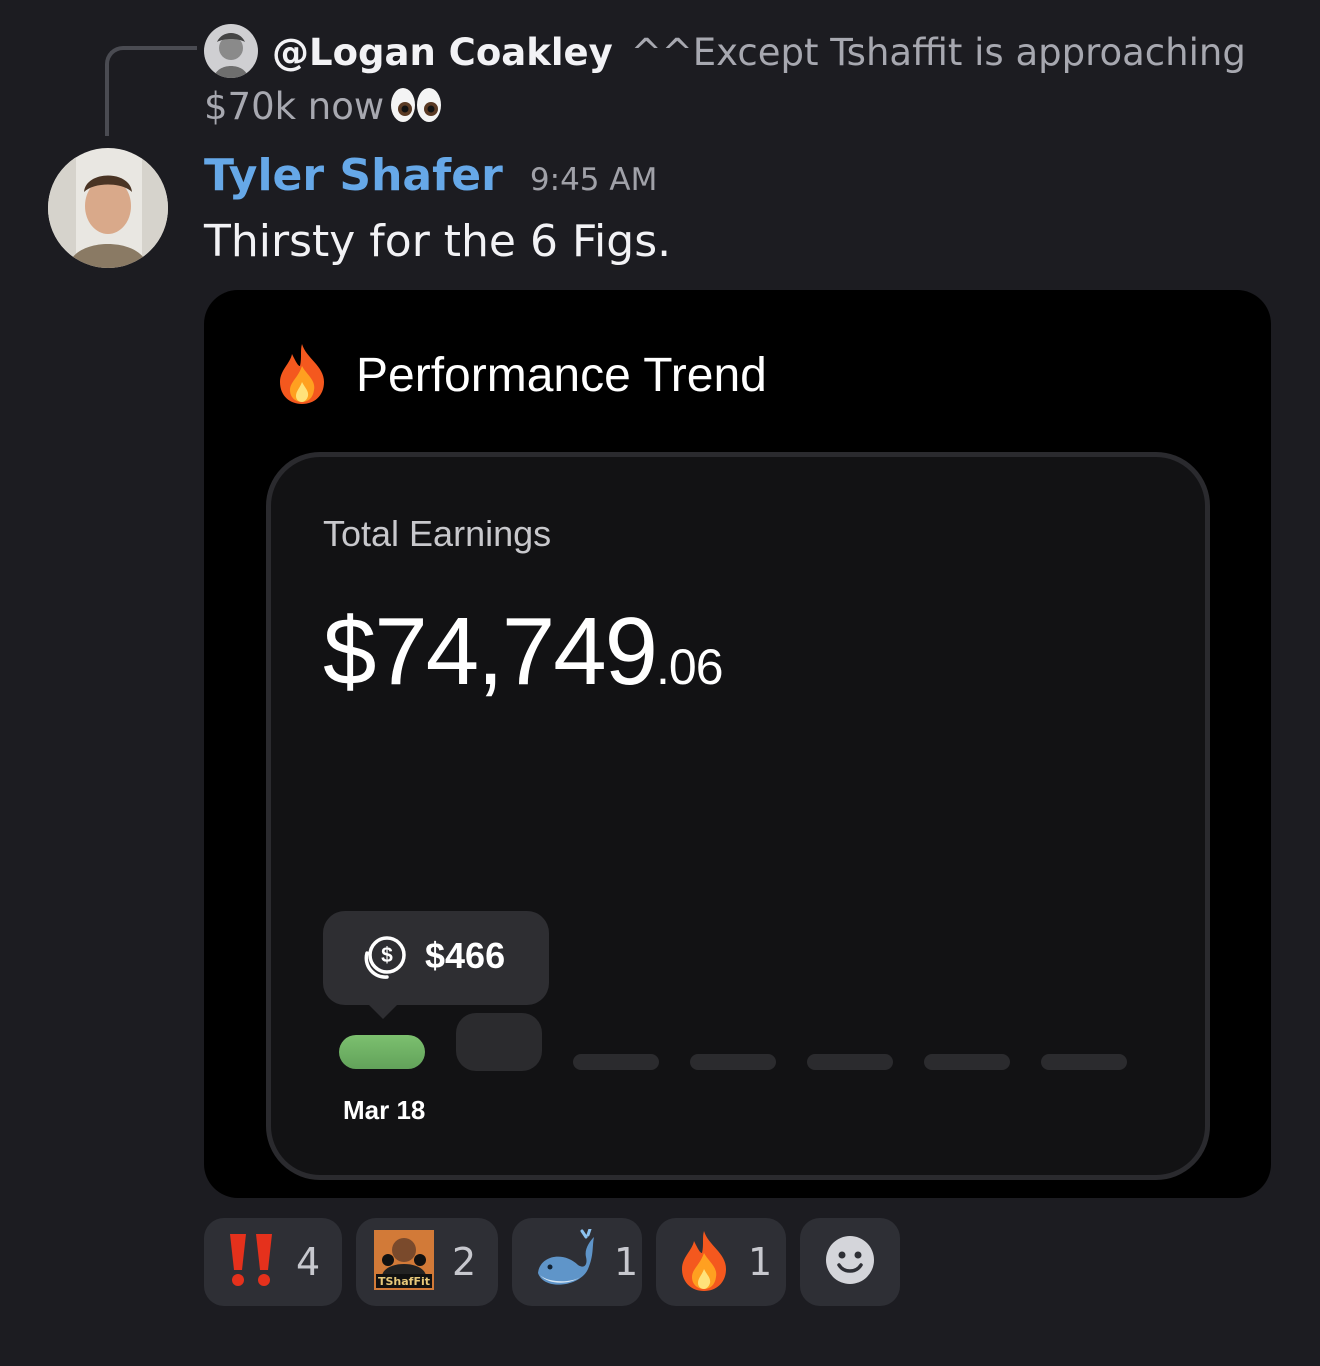  What do you see at coordinates (383, 1011) in the screenshot?
I see `tooltip-pointer` at bounding box center [383, 1011].